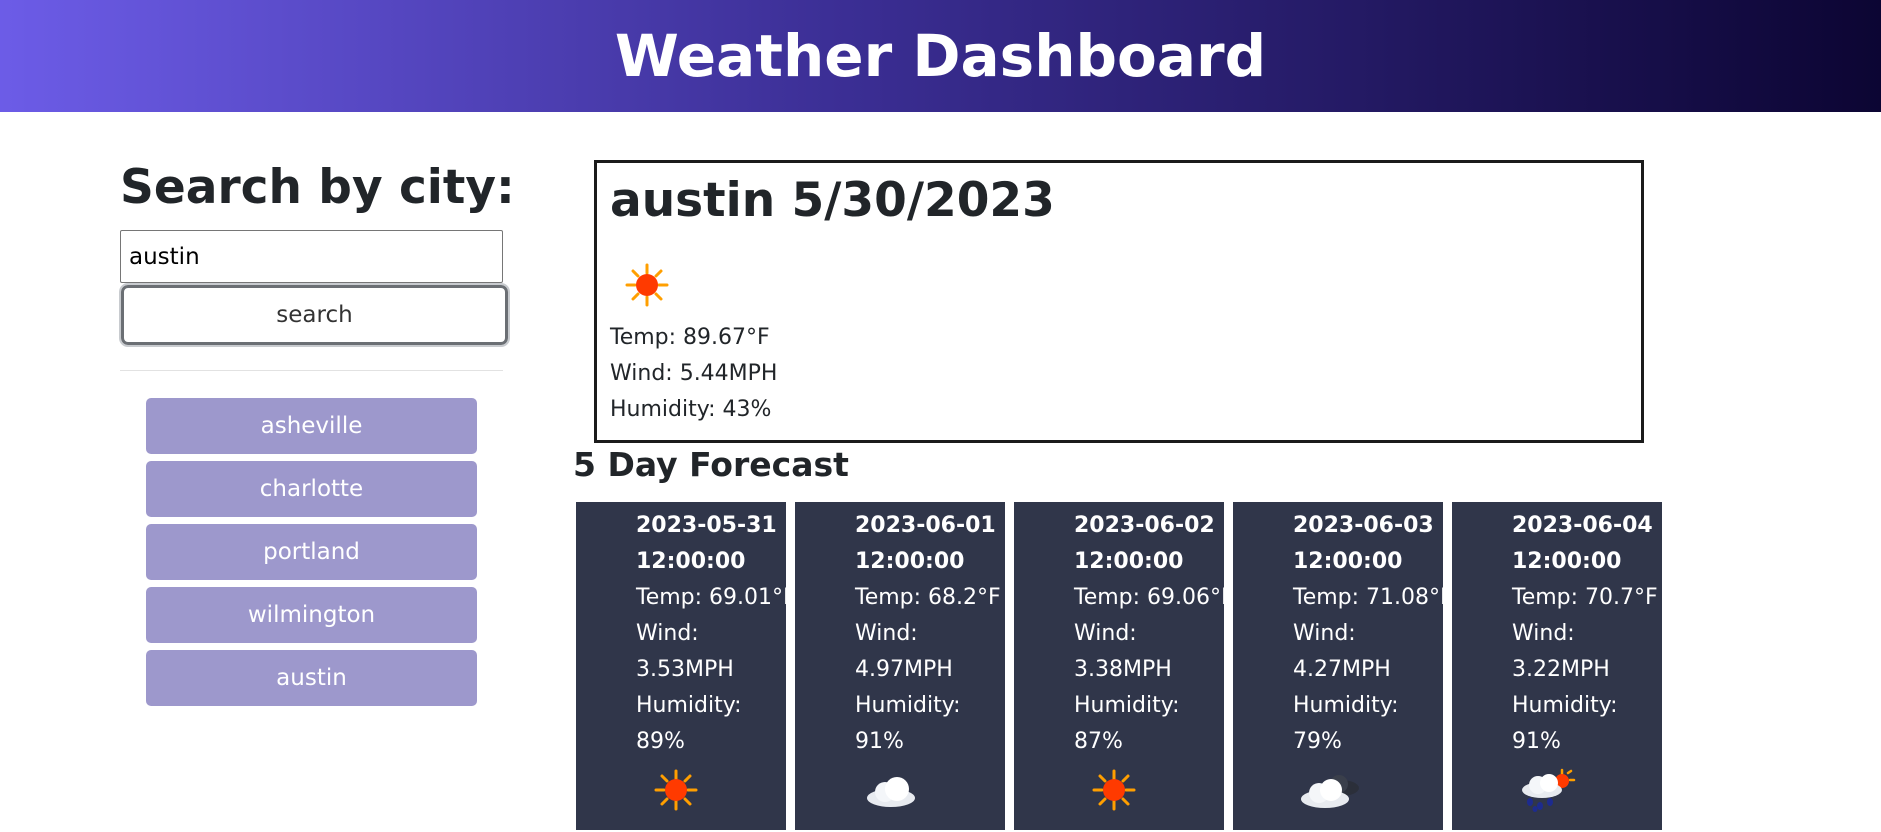 The height and width of the screenshot is (832, 1881). Describe the element at coordinates (311, 489) in the screenshot. I see `history-city-button: charlotte` at that location.